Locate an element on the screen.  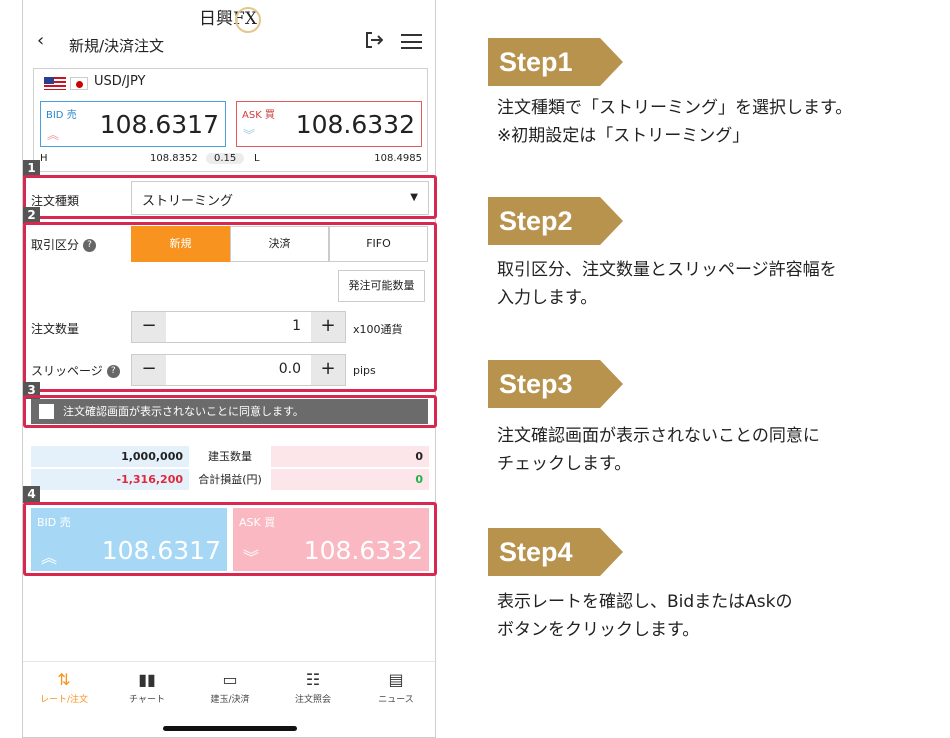
jp-flag-icon is located at coordinates (79, 83).